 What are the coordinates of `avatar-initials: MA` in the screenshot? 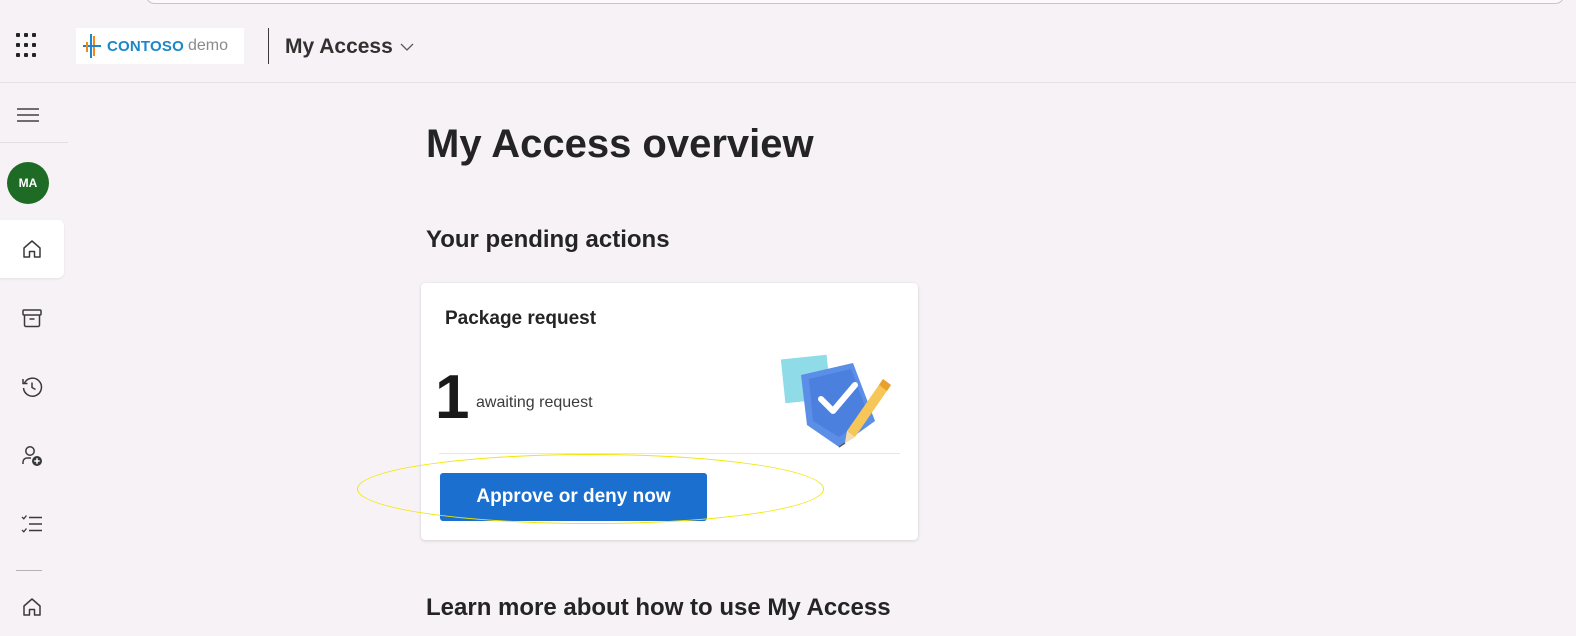 It's located at (28, 183).